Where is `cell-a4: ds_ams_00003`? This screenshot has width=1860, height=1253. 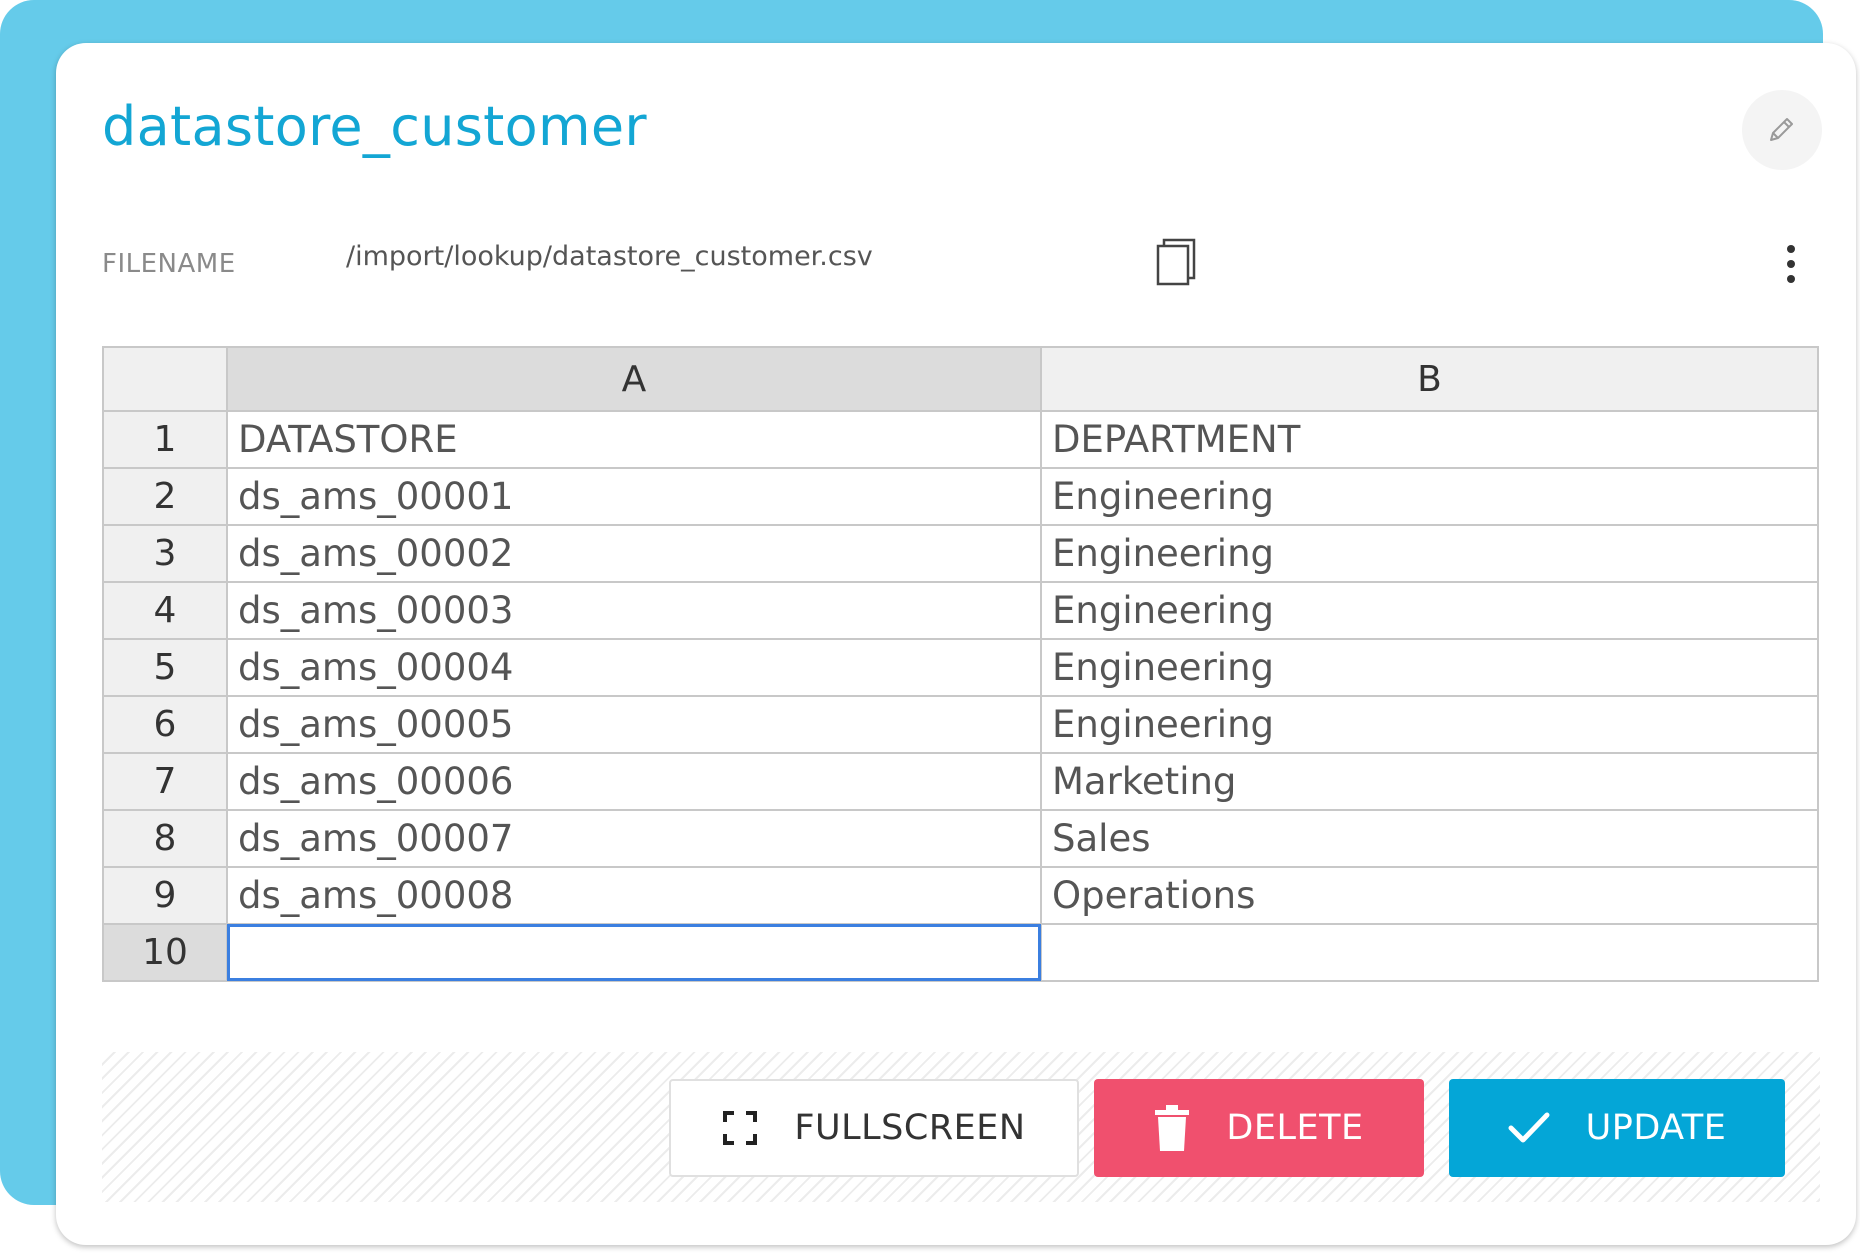
cell-a4: ds_ams_00003 is located at coordinates (634, 610).